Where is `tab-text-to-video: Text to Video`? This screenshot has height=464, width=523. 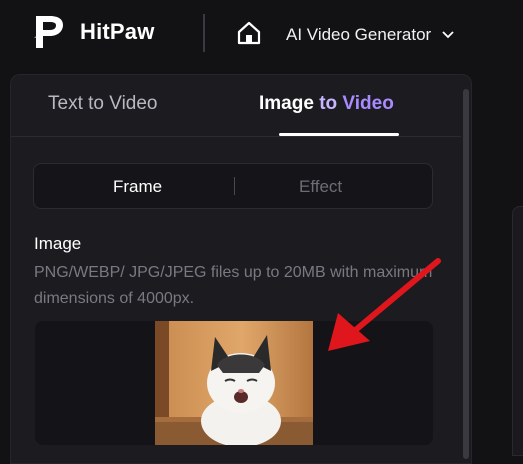 tab-text-to-video: Text to Video is located at coordinates (103, 104).